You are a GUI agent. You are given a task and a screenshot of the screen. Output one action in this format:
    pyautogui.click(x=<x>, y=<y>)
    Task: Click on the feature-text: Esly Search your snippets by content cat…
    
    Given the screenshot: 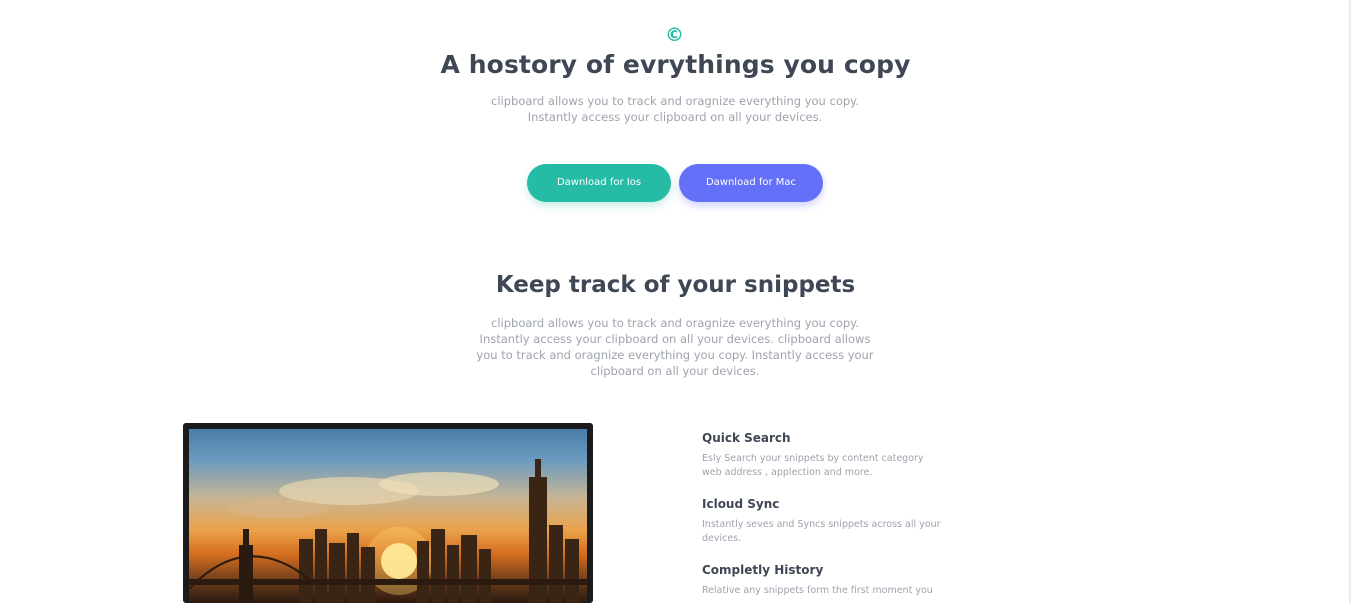 What is the action you would take?
    pyautogui.click(x=813, y=465)
    